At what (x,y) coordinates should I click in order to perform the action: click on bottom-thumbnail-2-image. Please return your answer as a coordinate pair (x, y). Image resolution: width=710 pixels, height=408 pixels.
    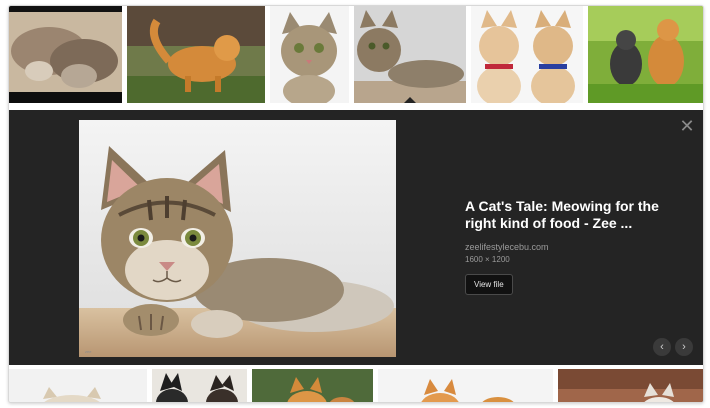
    Looking at the image, I should click on (199, 385).